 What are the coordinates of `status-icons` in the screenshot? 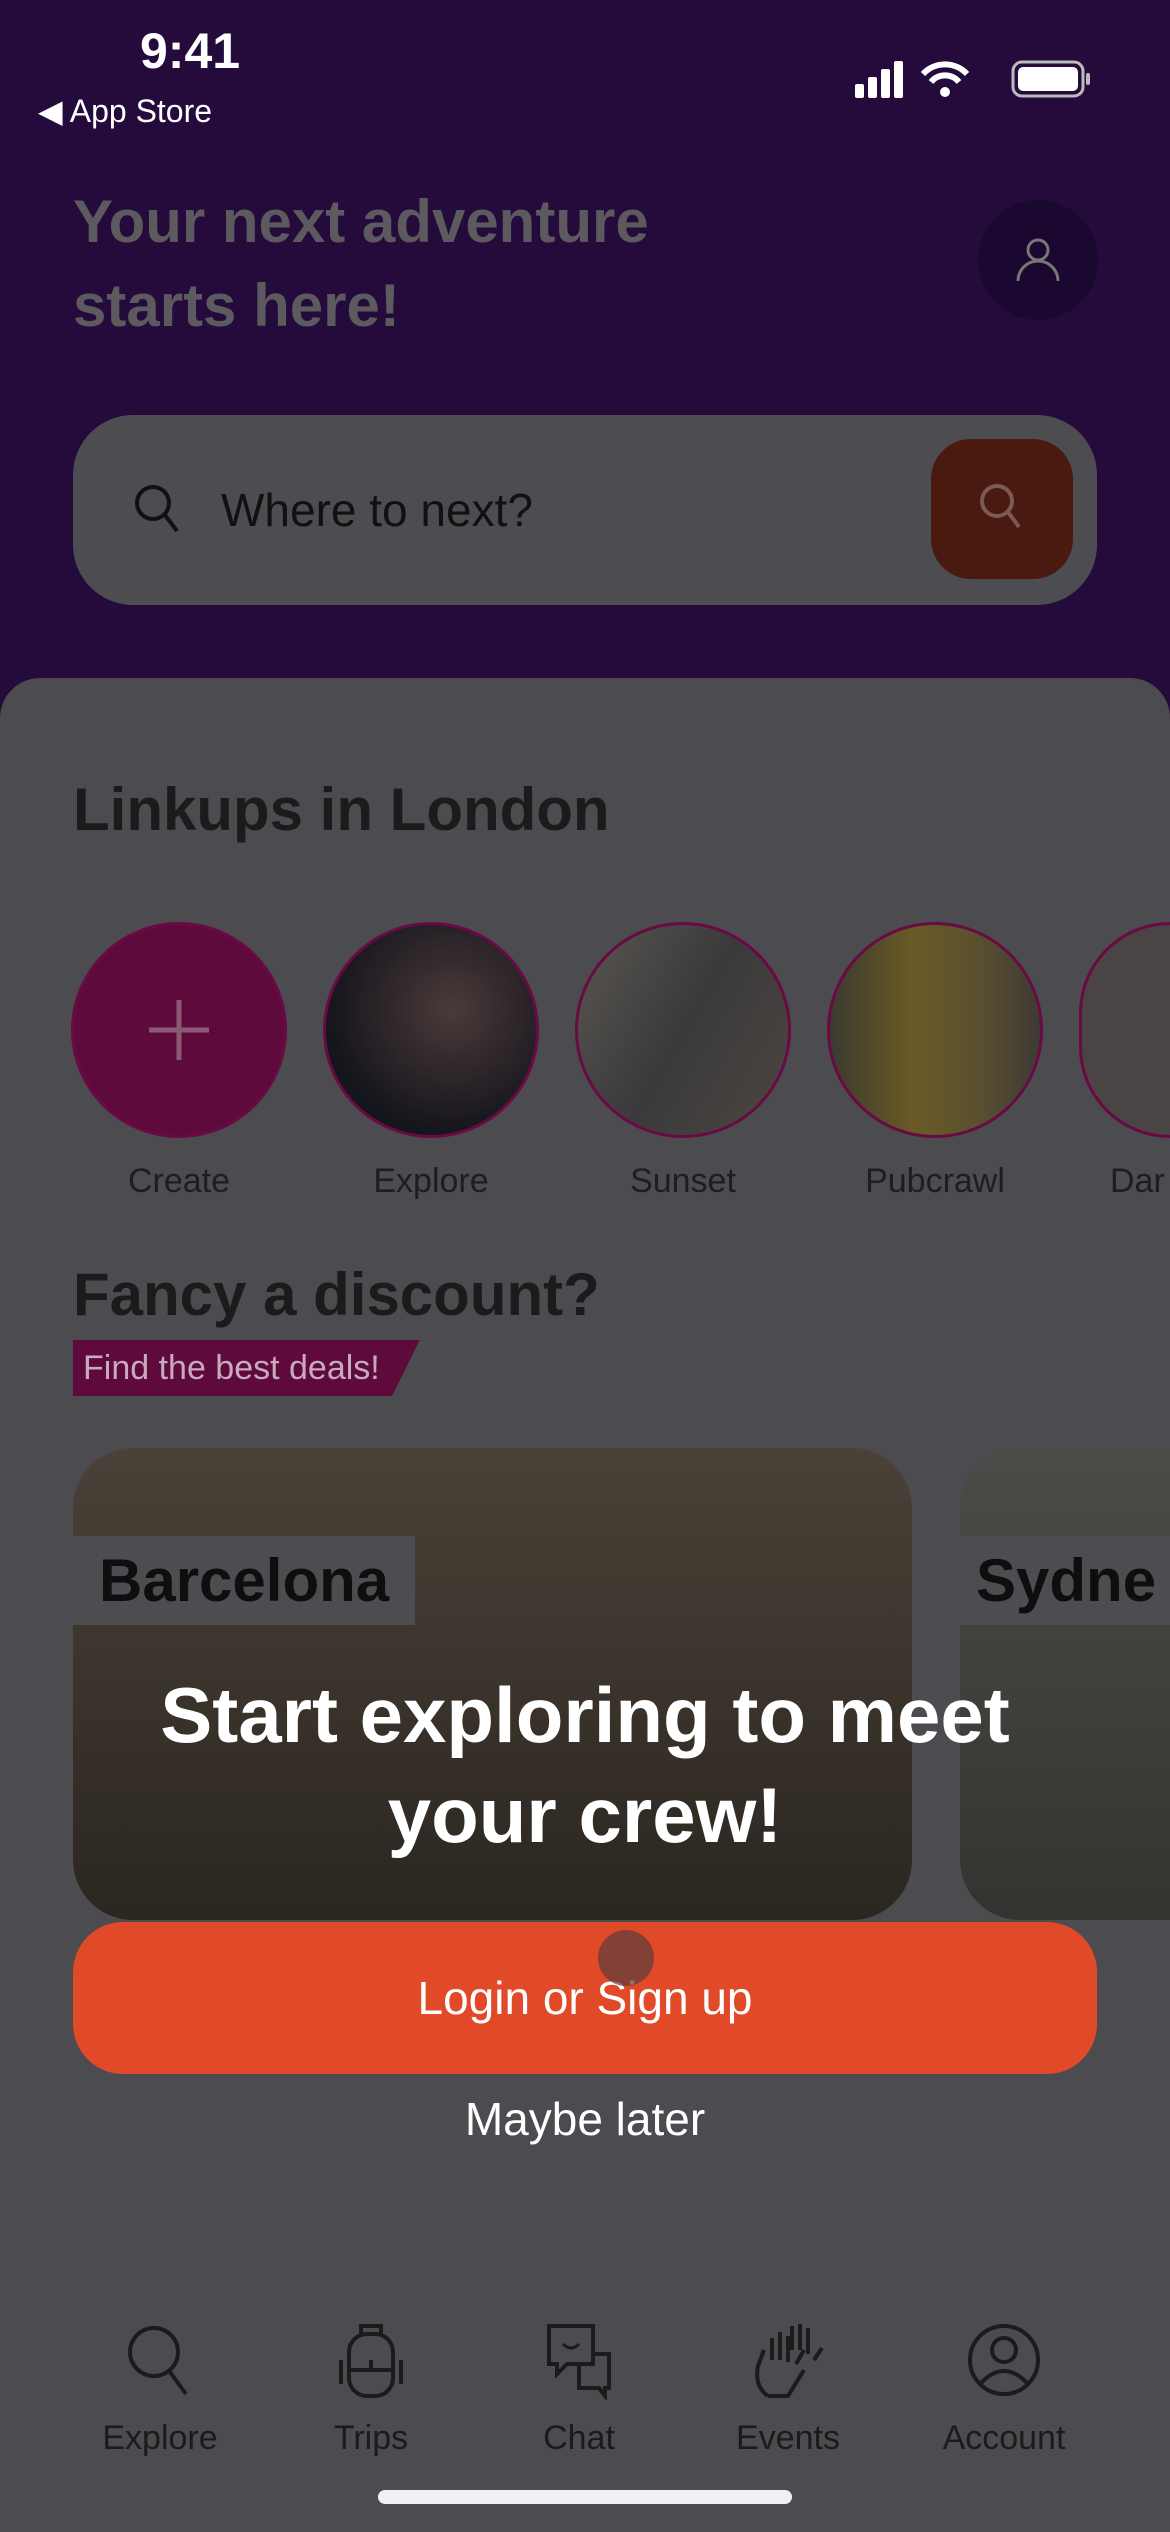 It's located at (975, 81).